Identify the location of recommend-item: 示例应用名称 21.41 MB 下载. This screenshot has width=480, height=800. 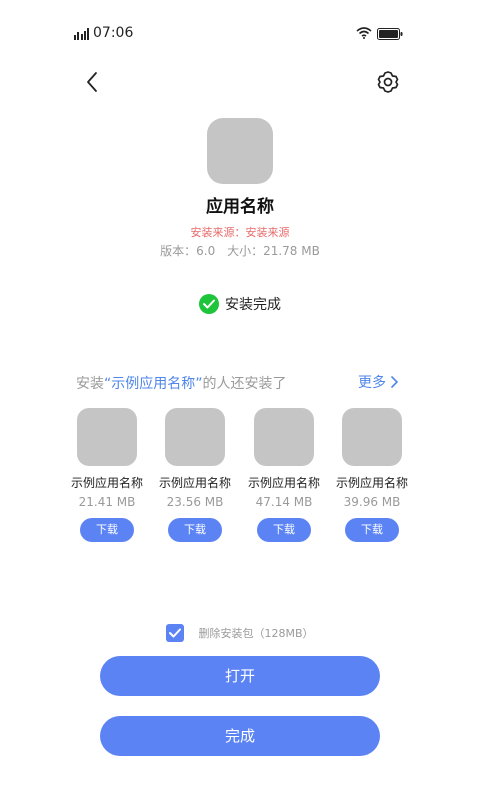
(107, 475).